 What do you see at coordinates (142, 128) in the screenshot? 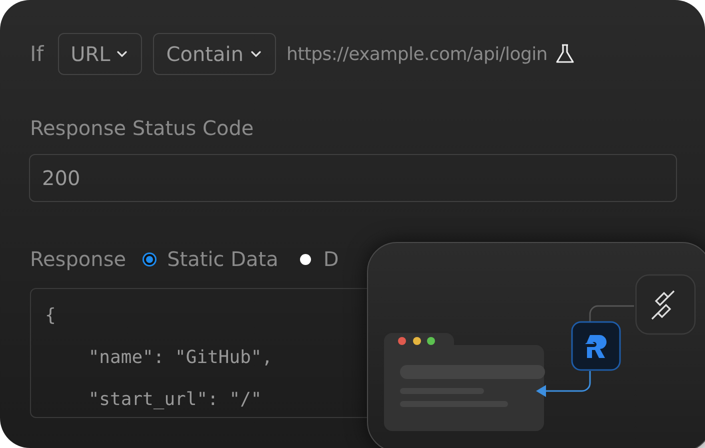
I see `field-label: Response Status Code` at bounding box center [142, 128].